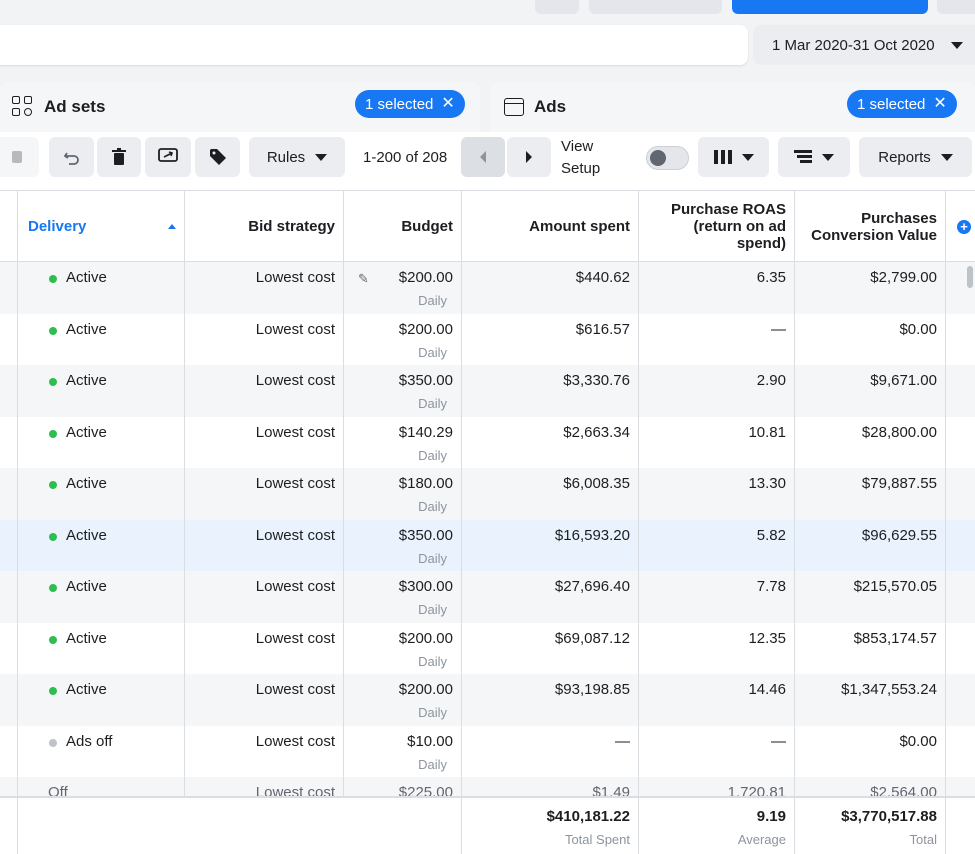 The width and height of the screenshot is (975, 854). I want to click on cell-value: $2,799.00, so click(870, 288).